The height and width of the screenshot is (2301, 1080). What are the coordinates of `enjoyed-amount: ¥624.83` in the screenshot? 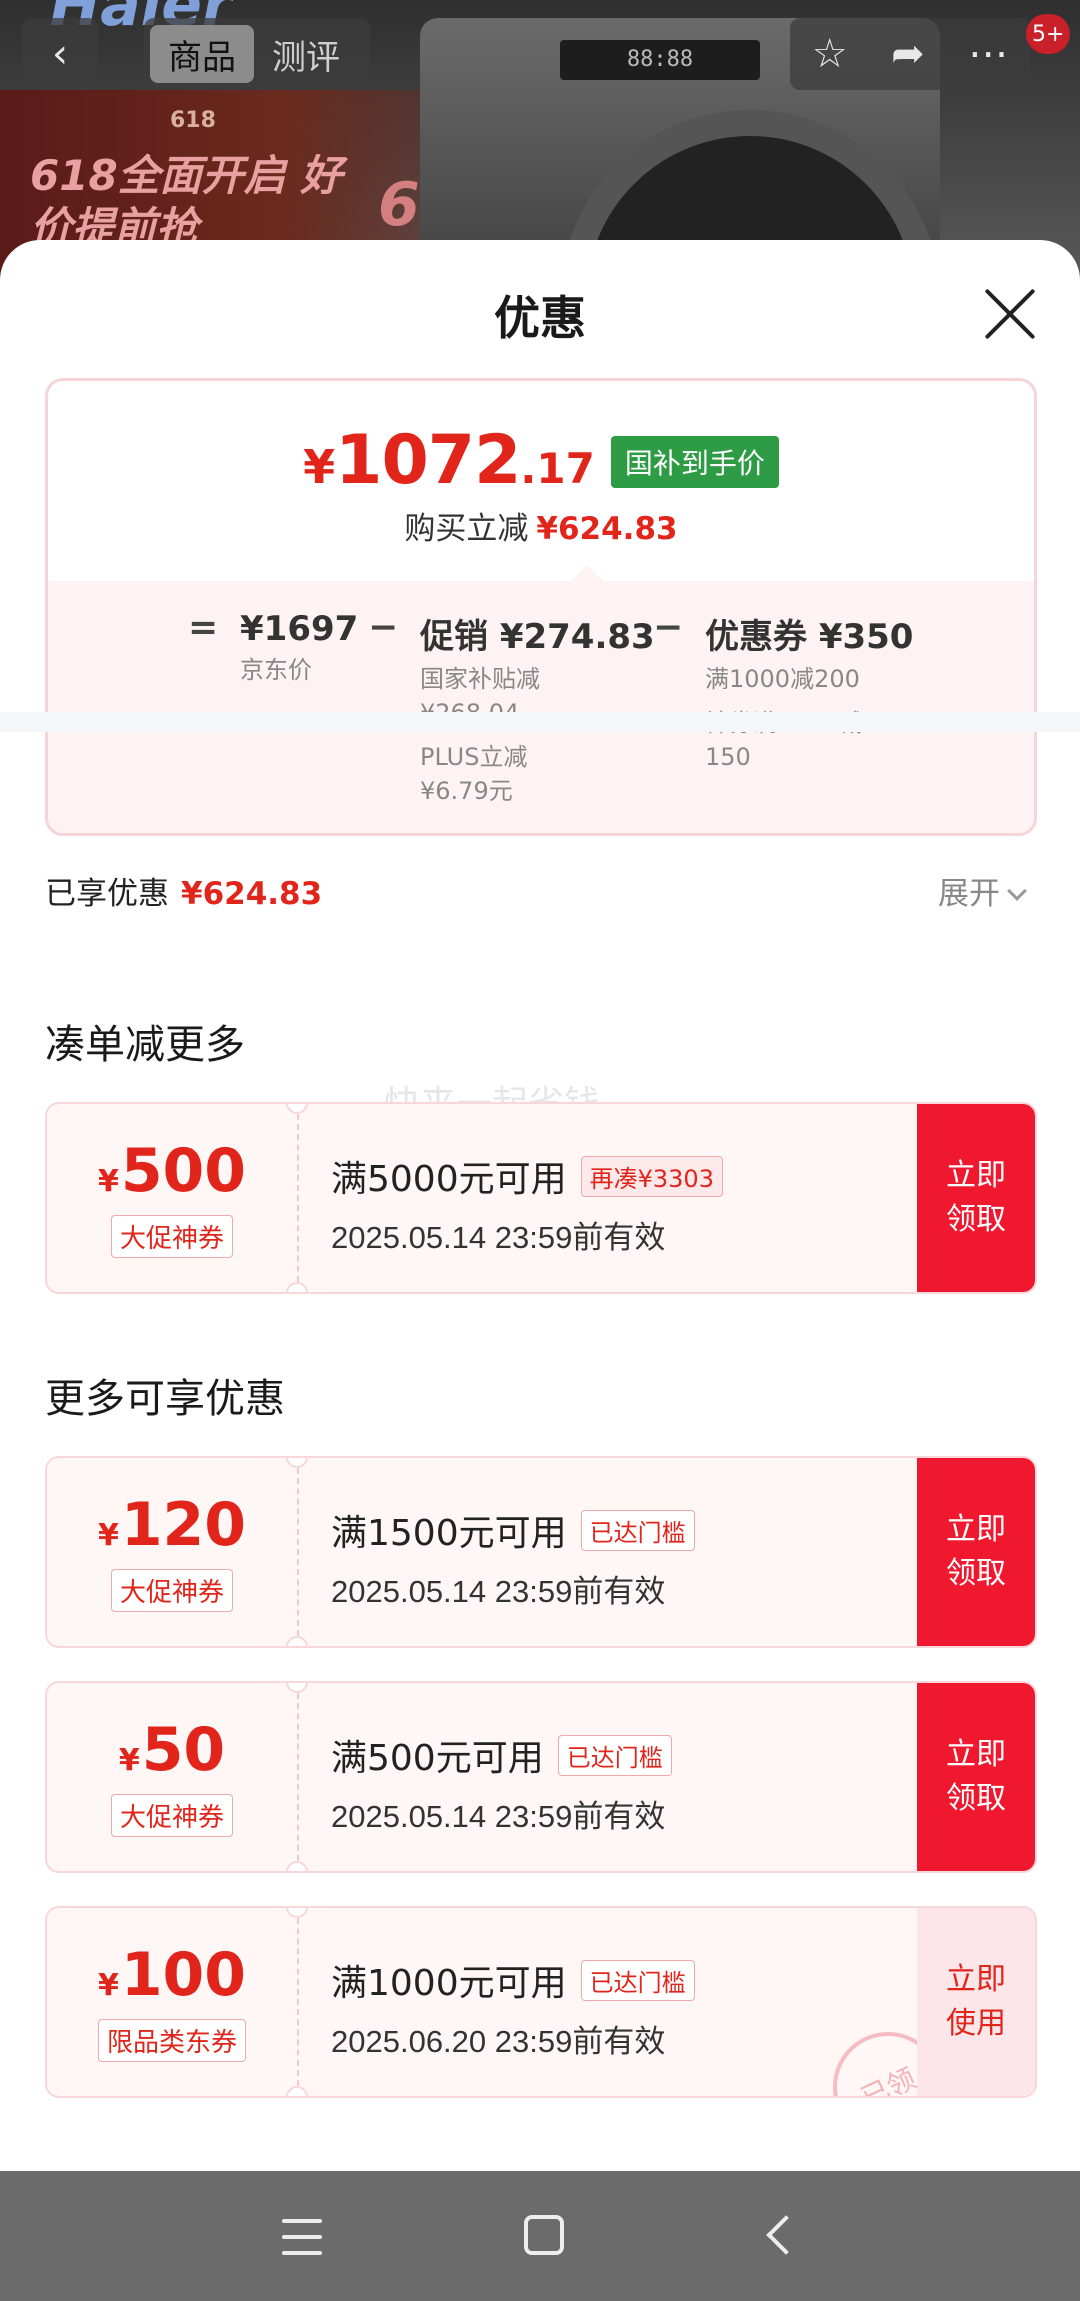 It's located at (252, 894).